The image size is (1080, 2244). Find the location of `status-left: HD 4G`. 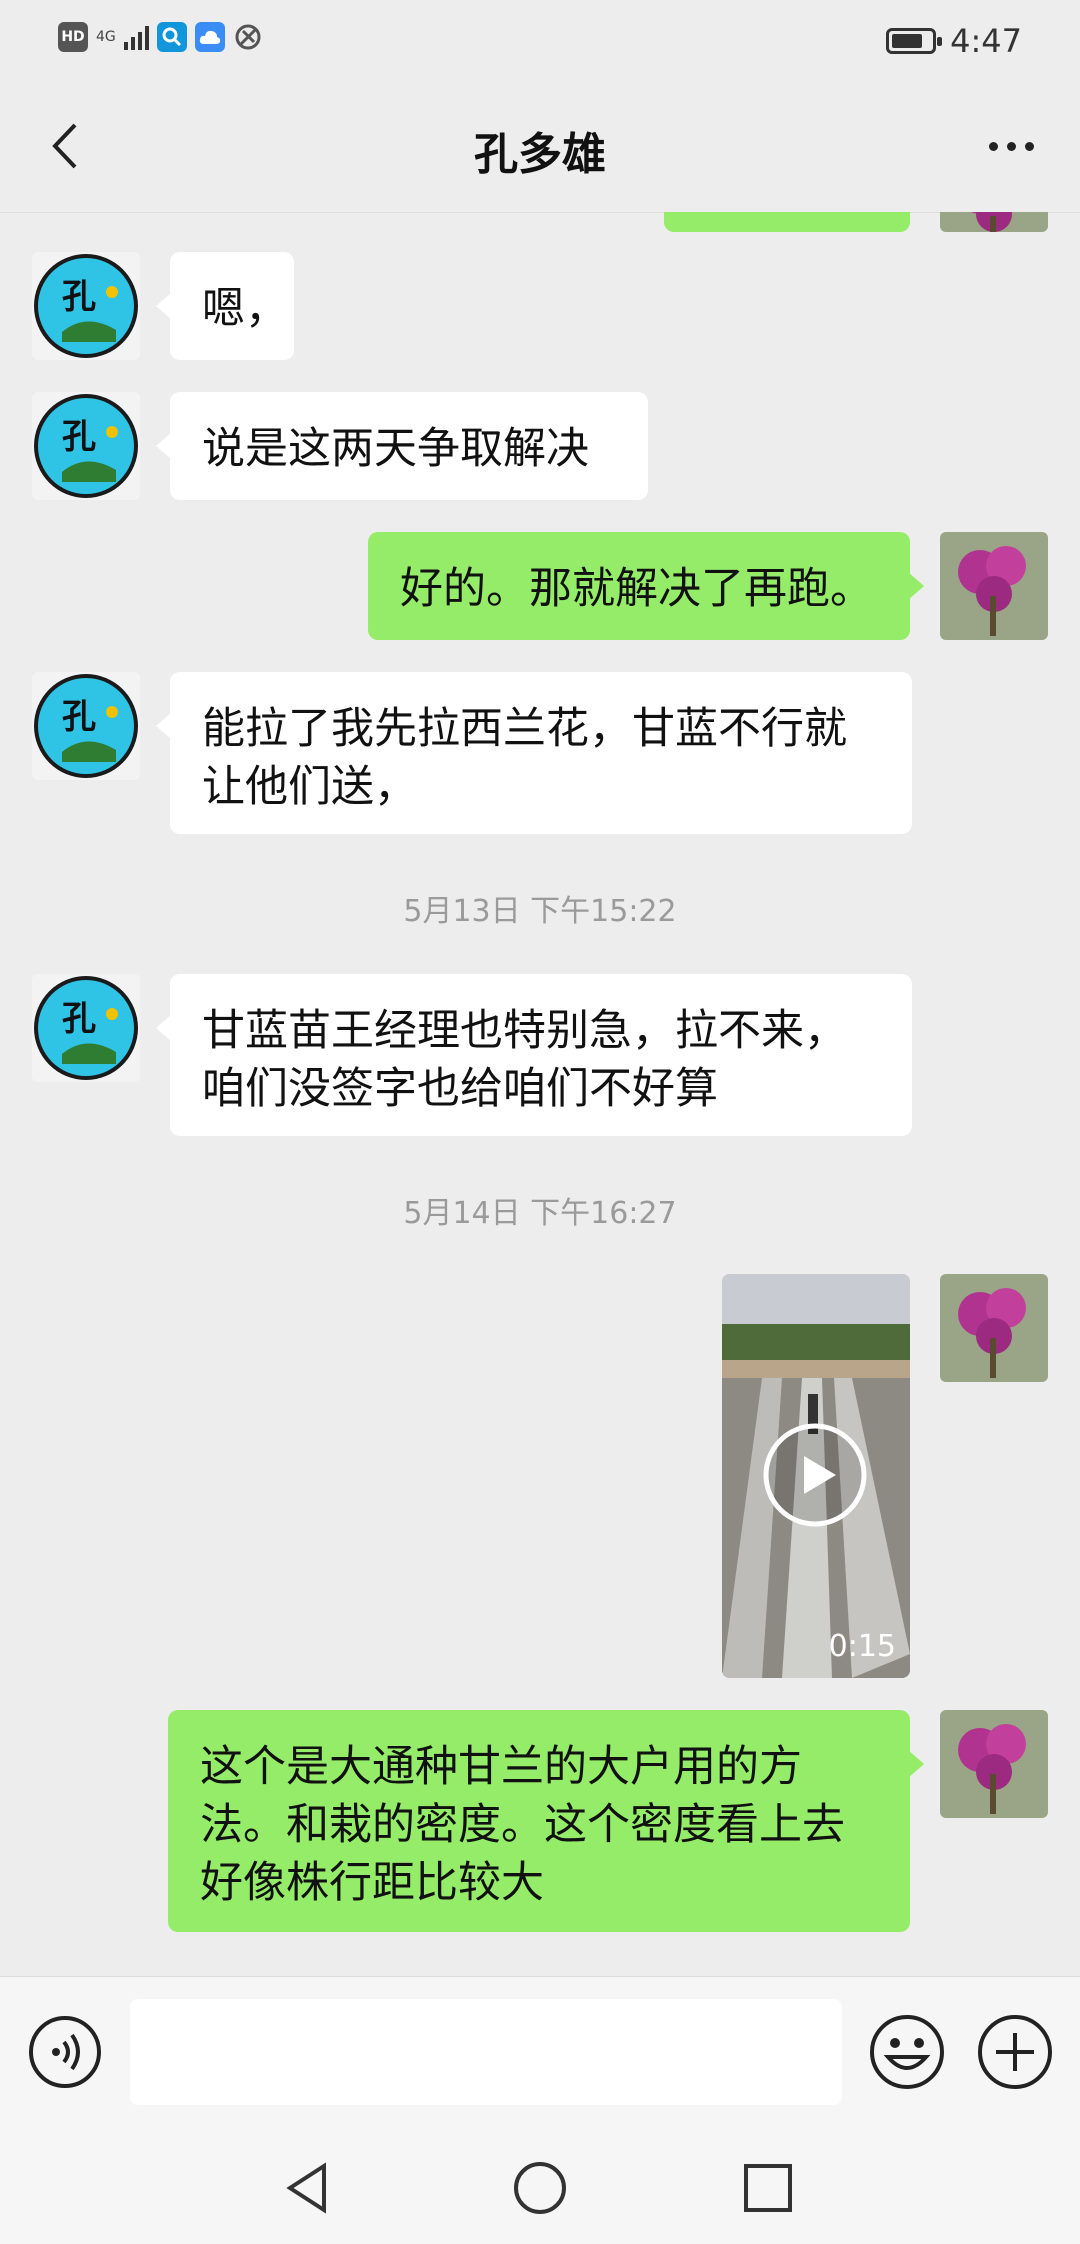

status-left: HD 4G is located at coordinates (160, 37).